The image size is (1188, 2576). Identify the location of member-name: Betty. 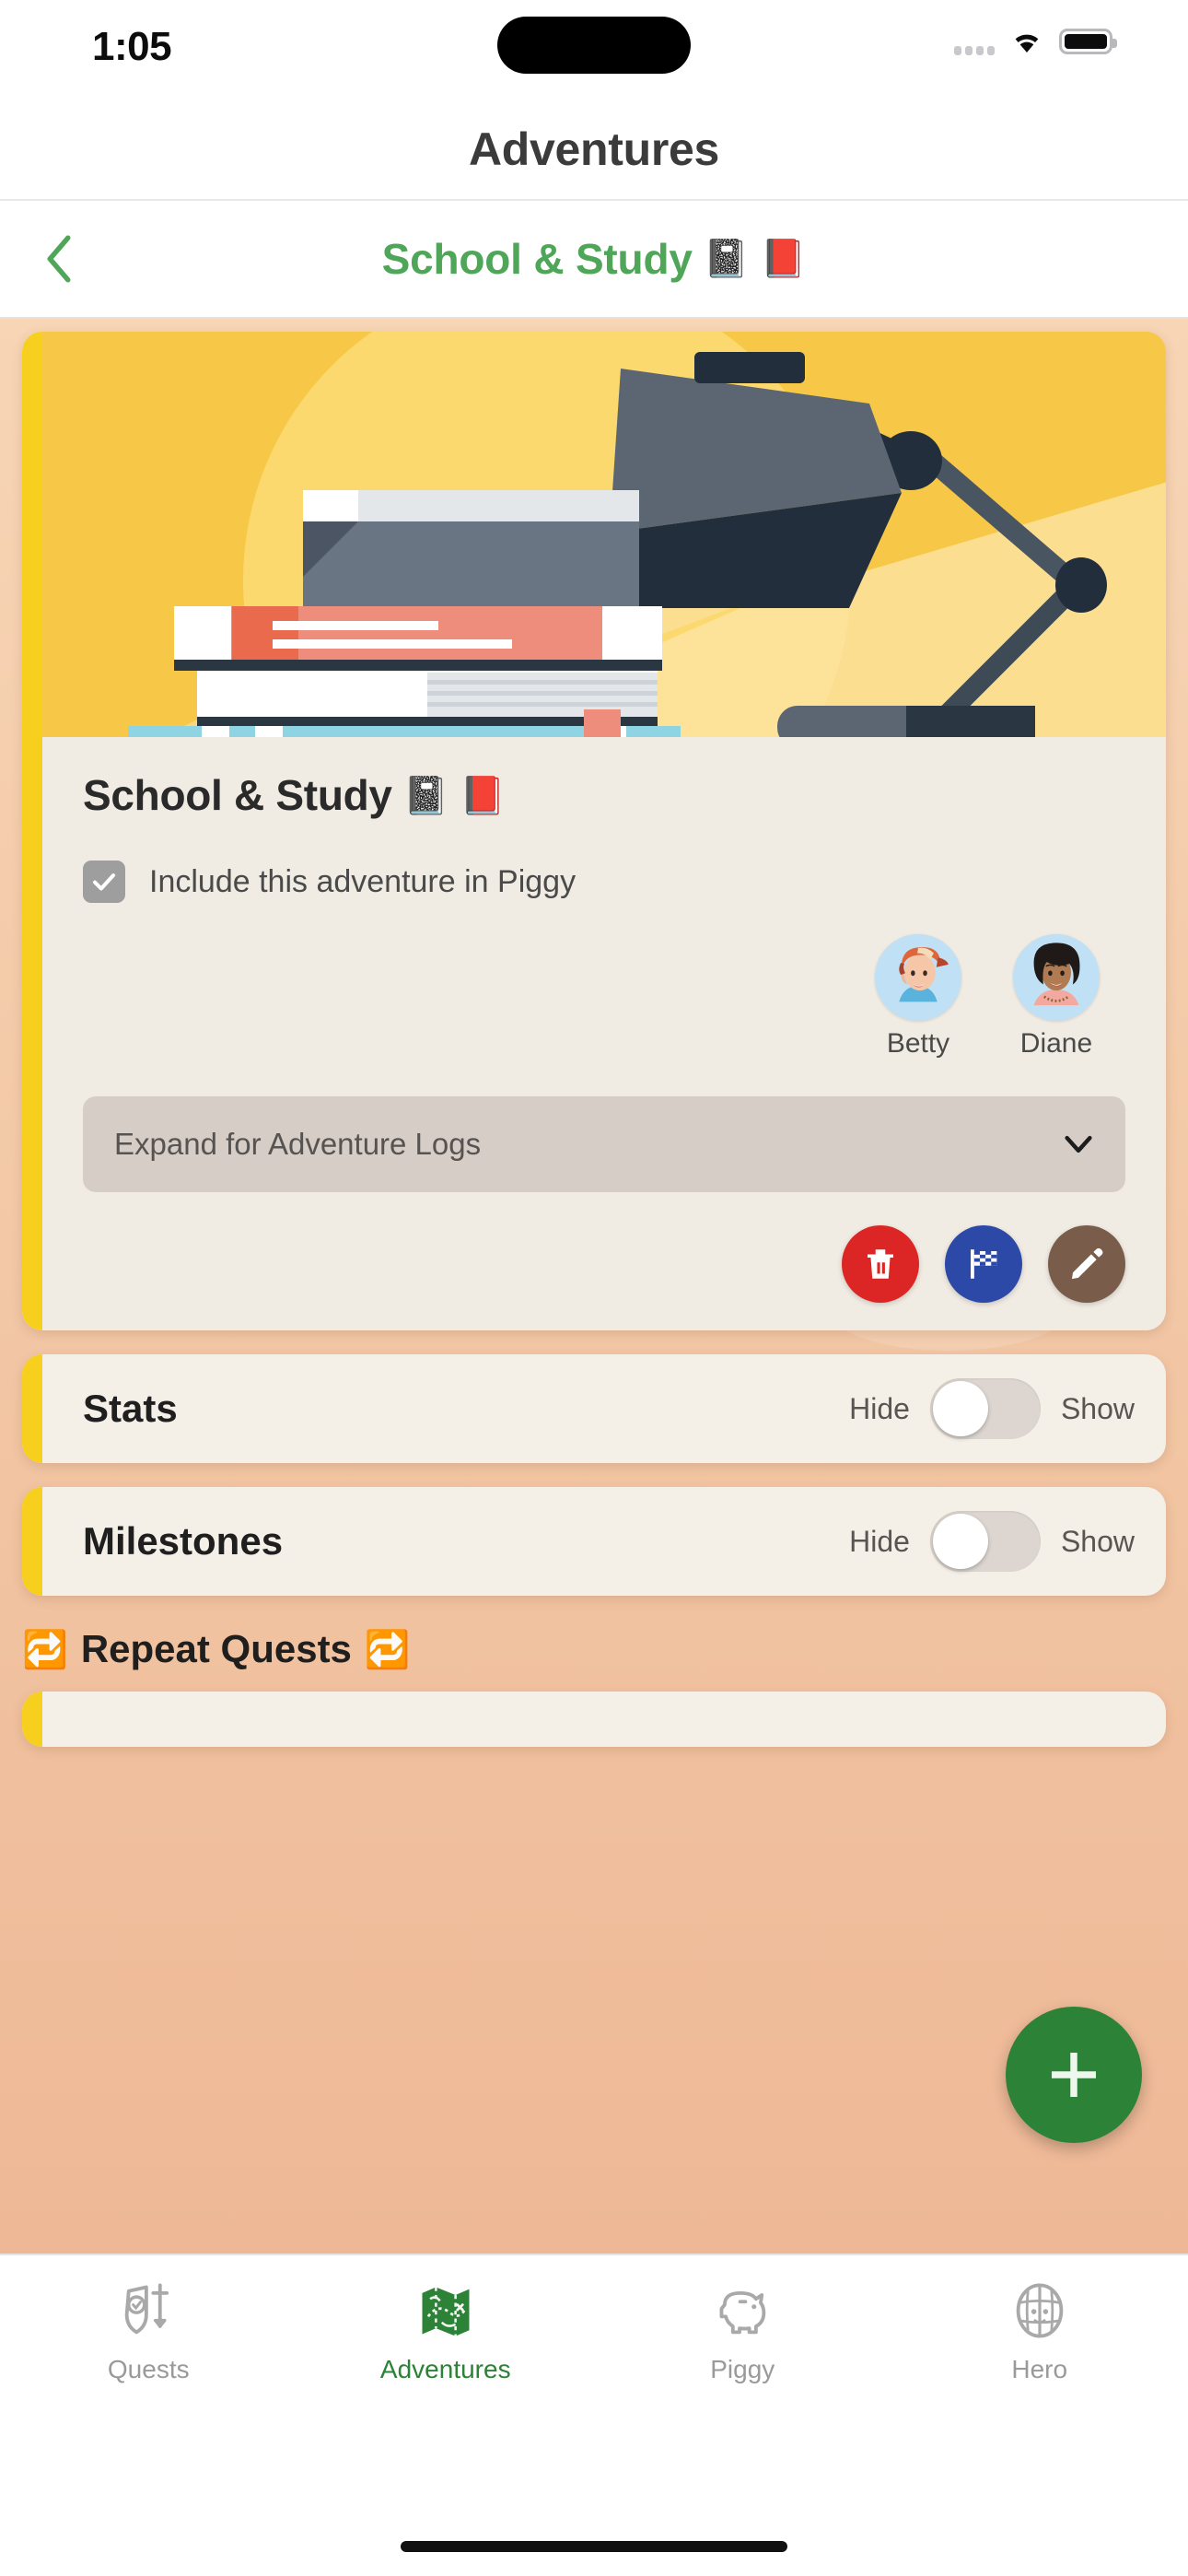
(918, 1043).